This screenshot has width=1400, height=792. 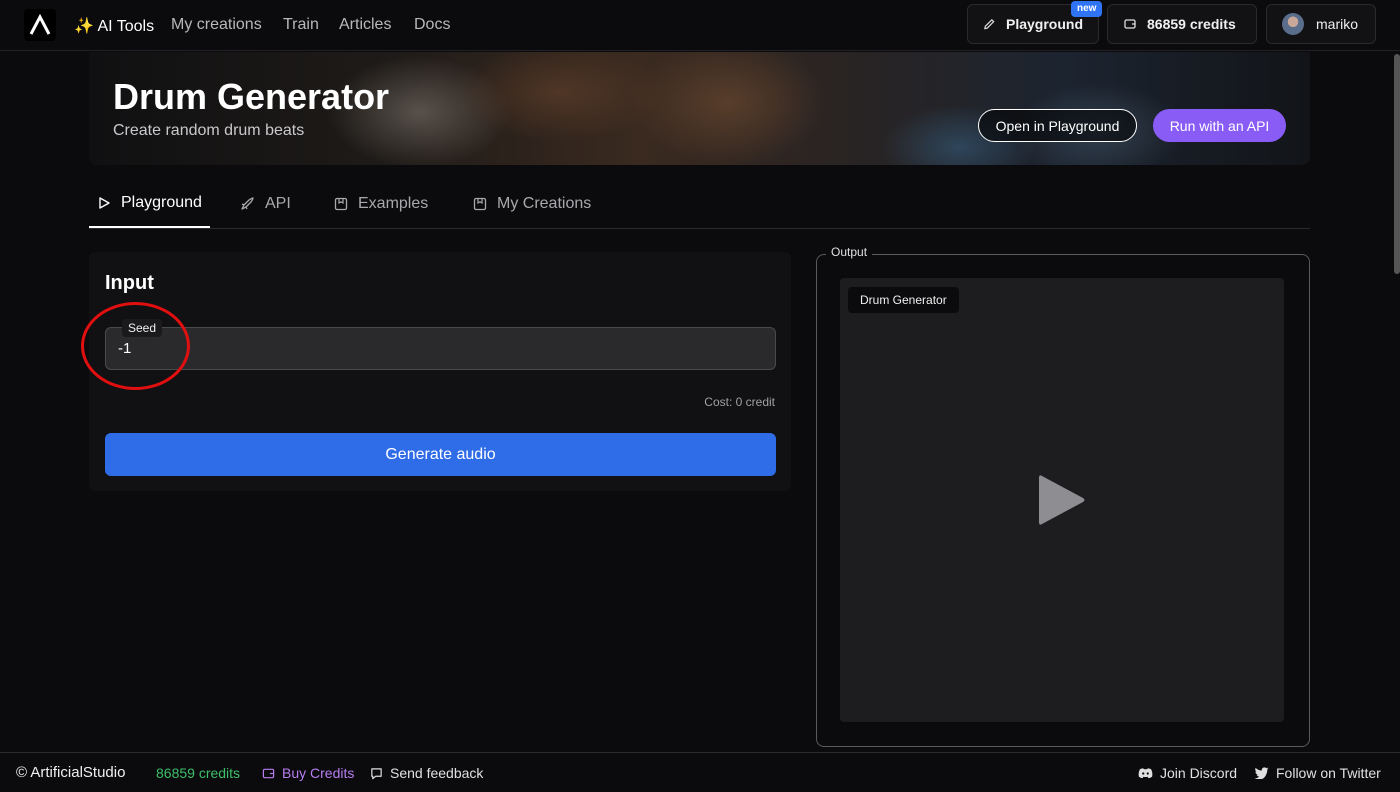 I want to click on play-outline-icon, so click(x=104, y=203).